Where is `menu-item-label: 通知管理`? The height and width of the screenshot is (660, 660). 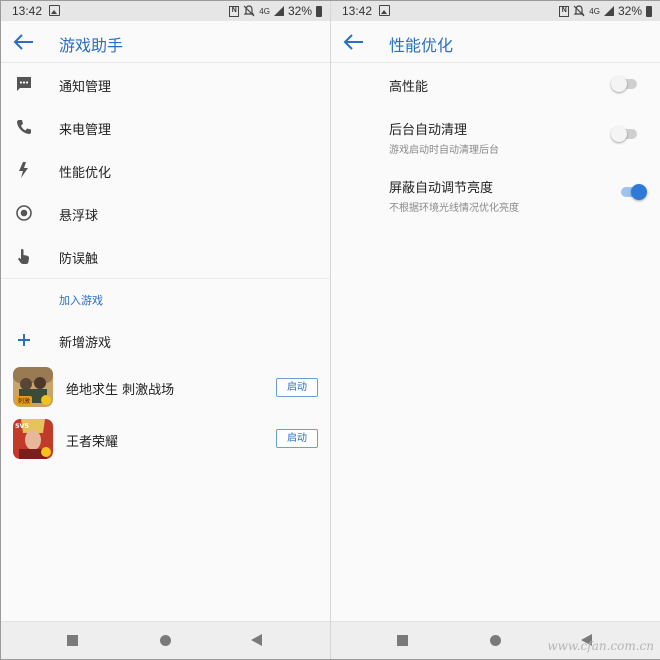 menu-item-label: 通知管理 is located at coordinates (85, 87).